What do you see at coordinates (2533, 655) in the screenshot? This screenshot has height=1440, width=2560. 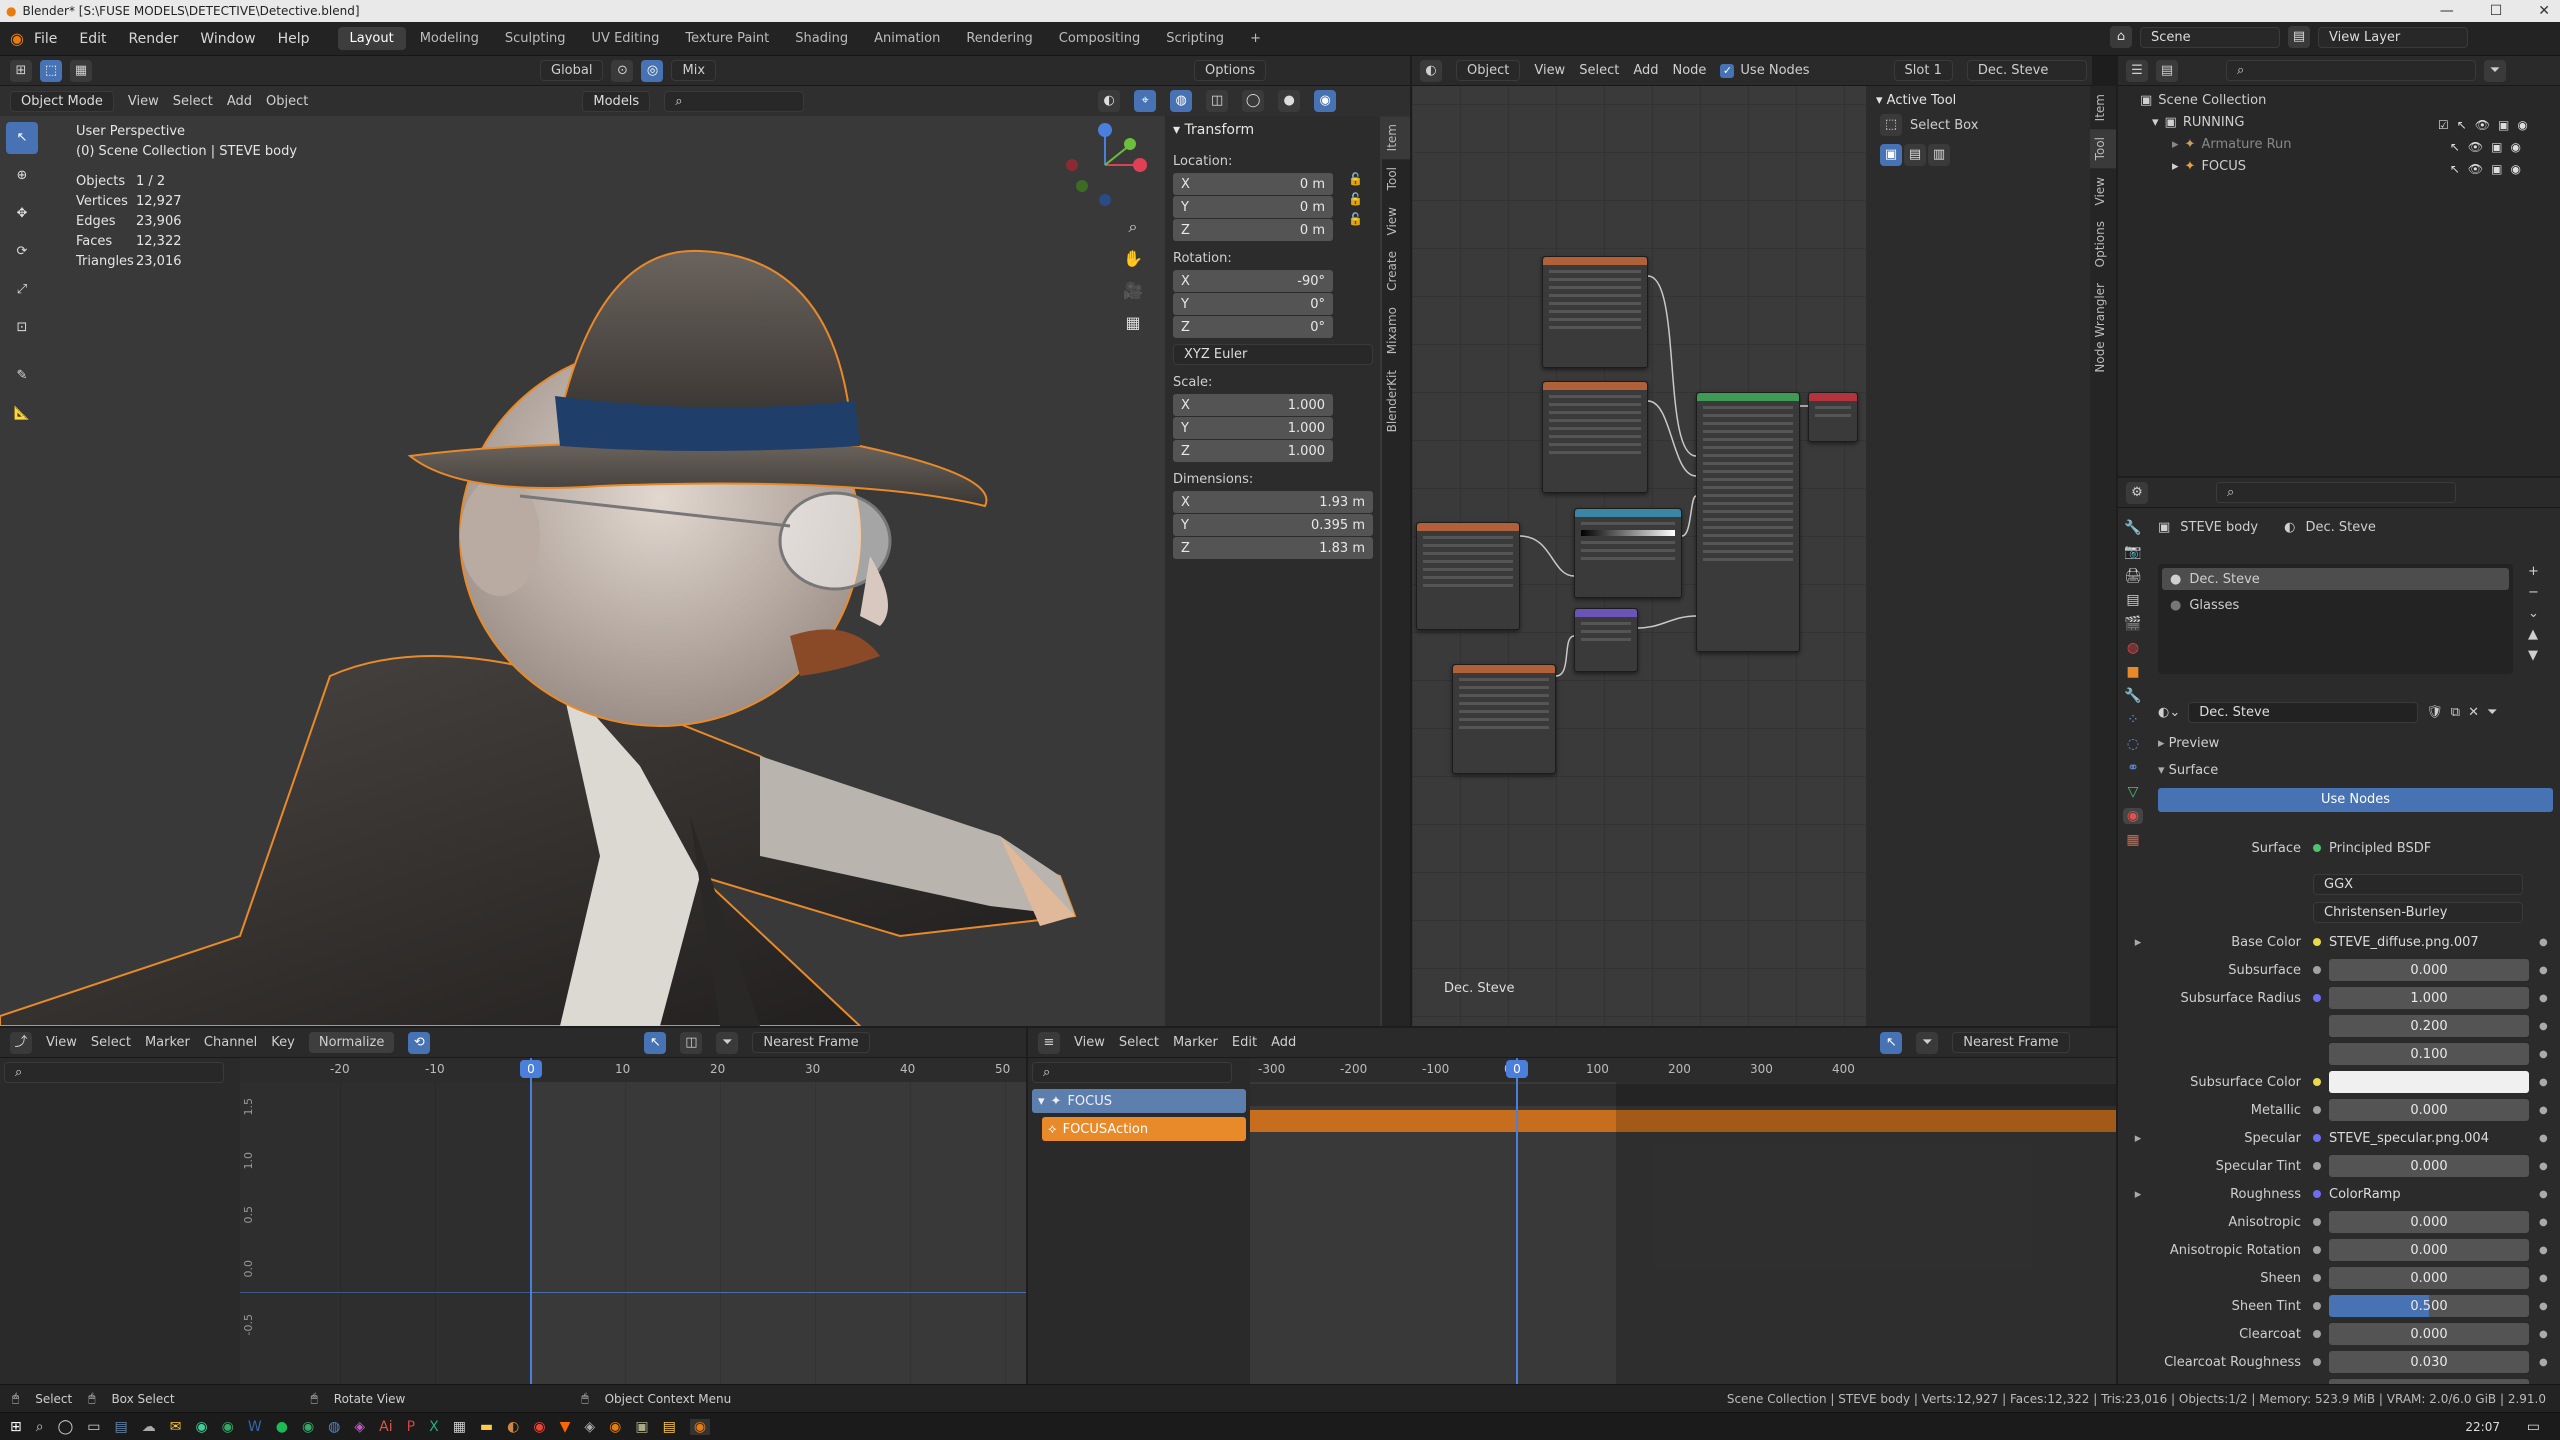 I see `move-down-icon: ▼` at bounding box center [2533, 655].